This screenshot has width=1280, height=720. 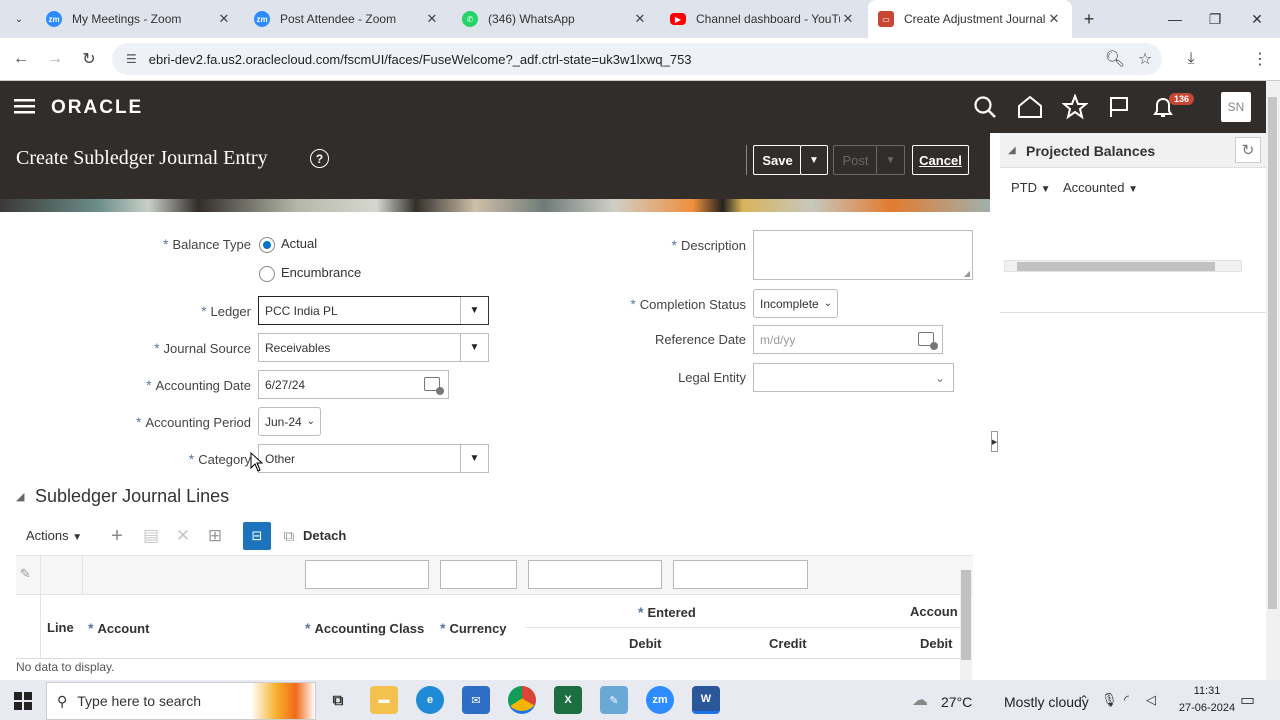 What do you see at coordinates (967, 273) in the screenshot?
I see `resize-handle-icon: ◢` at bounding box center [967, 273].